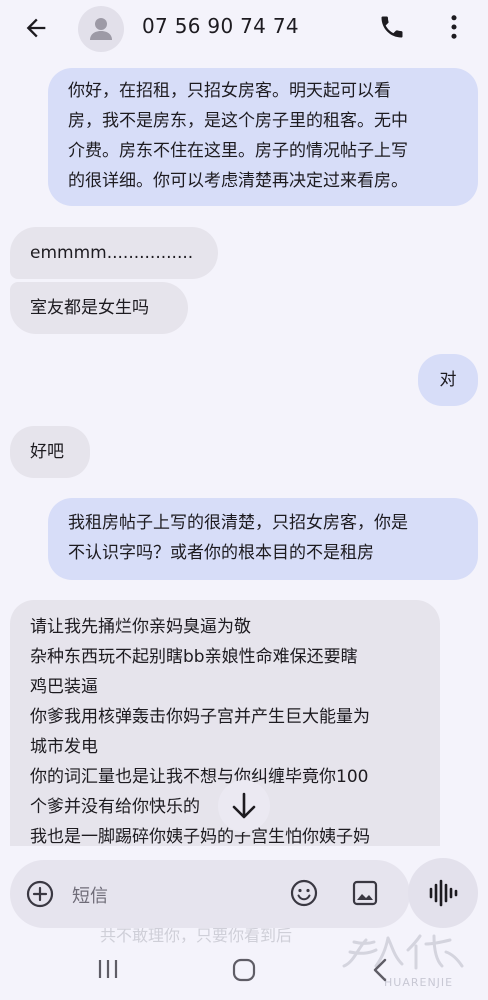 This screenshot has width=488, height=1000. I want to click on message-composer: 短信, so click(210, 894).